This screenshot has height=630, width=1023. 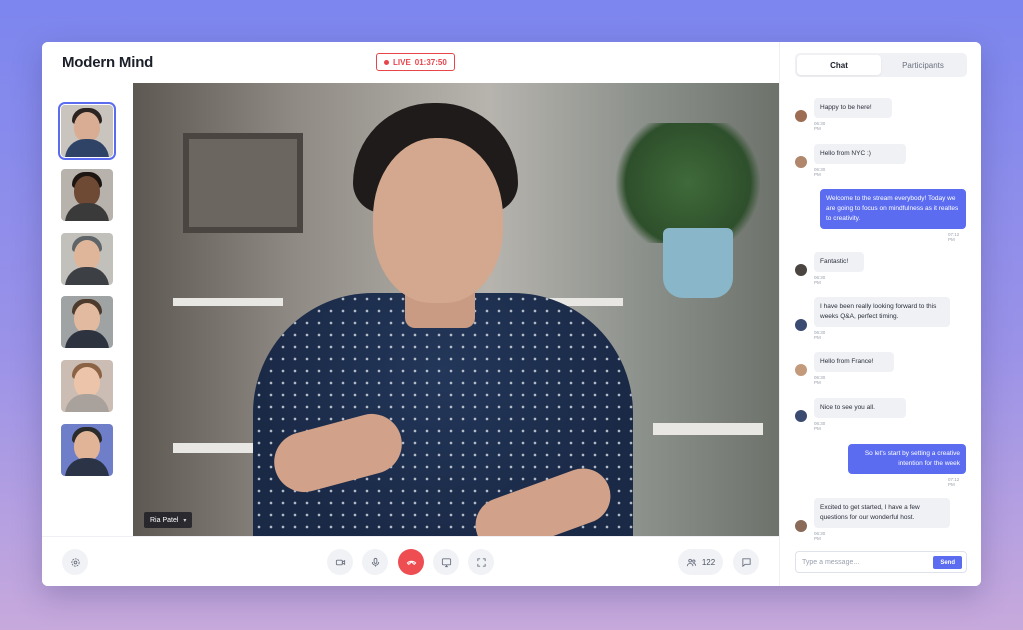 I want to click on settings-icon, so click(x=75, y=562).